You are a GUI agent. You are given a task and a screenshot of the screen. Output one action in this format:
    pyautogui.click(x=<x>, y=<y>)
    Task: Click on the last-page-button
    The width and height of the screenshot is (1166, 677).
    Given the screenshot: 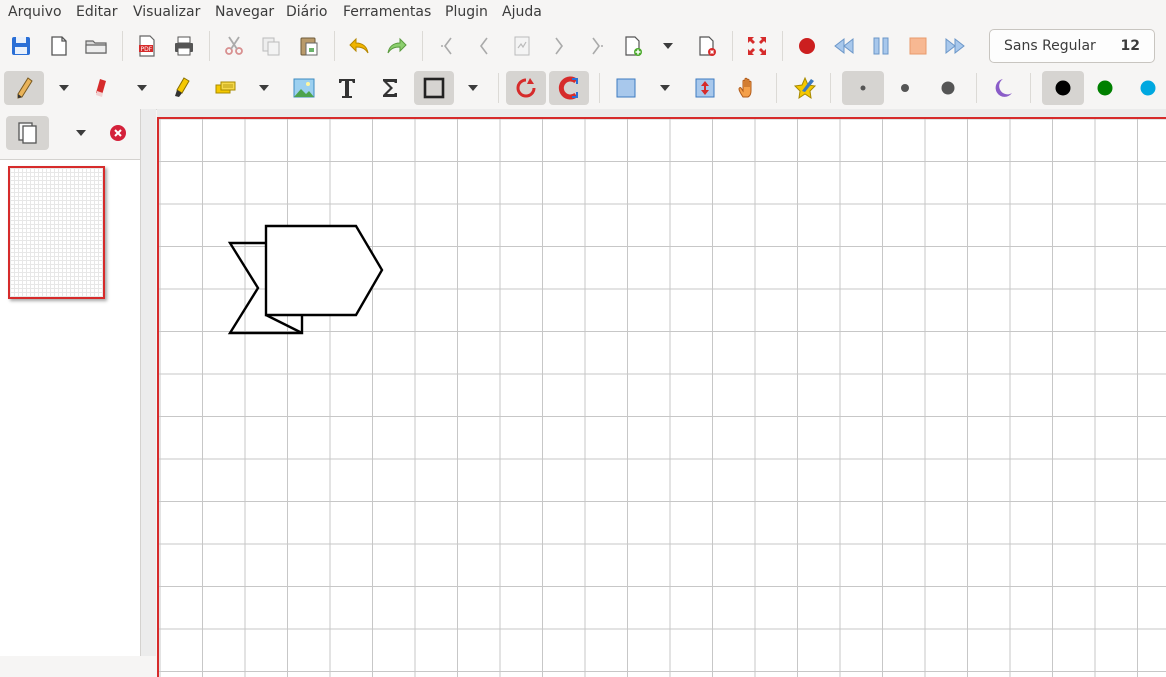 What is the action you would take?
    pyautogui.click(x=597, y=46)
    